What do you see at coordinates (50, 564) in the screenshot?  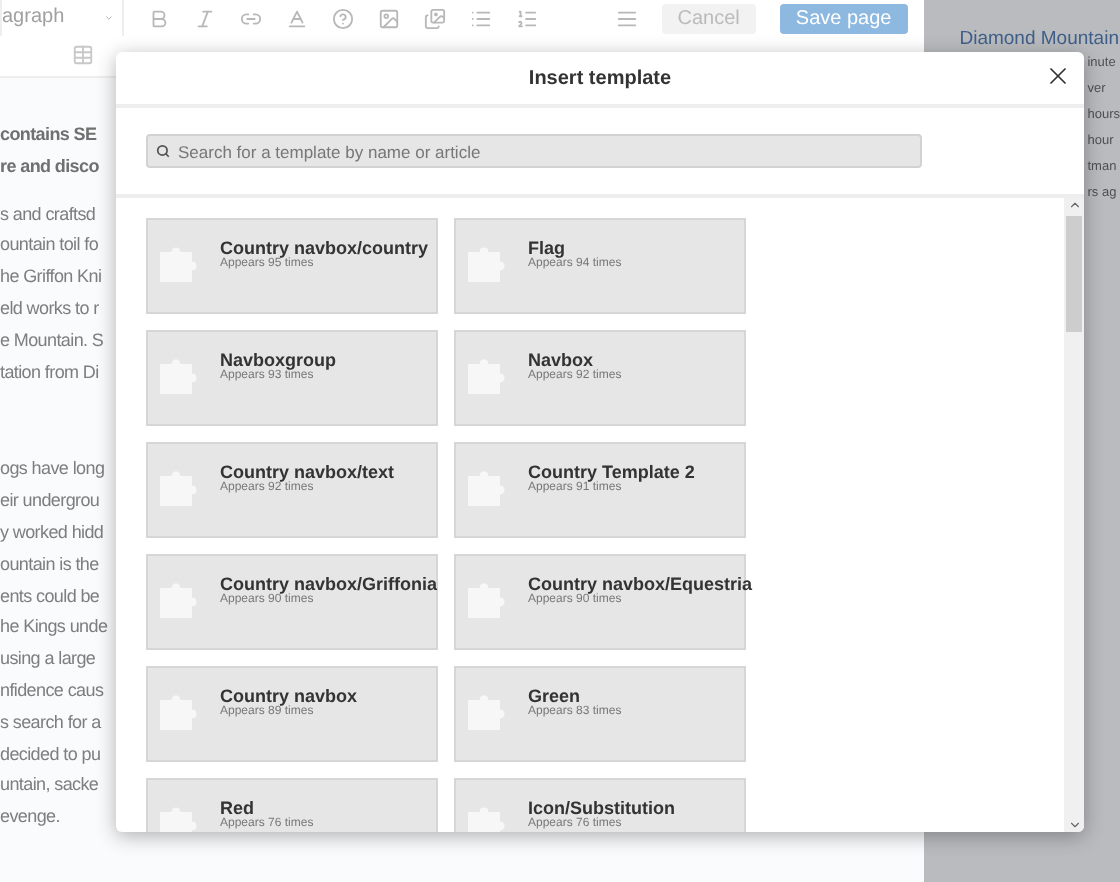 I see `paragraph-line: ountain is the` at bounding box center [50, 564].